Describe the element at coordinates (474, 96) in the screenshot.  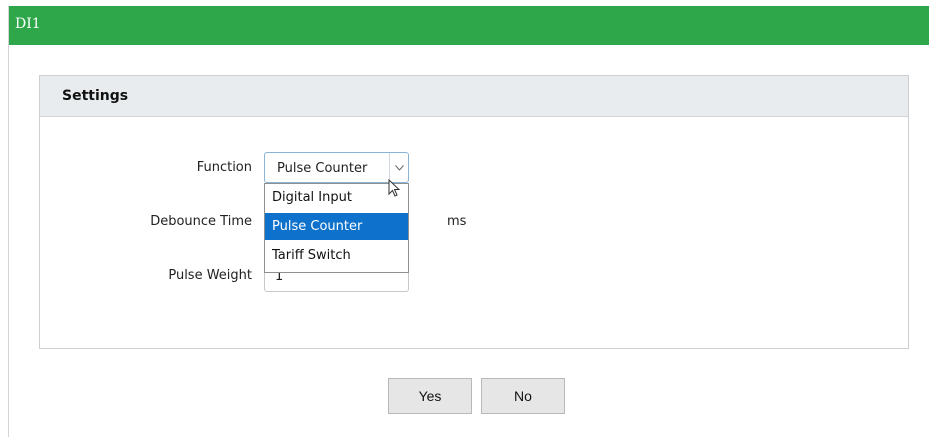
I see `panel-header: Settings` at that location.